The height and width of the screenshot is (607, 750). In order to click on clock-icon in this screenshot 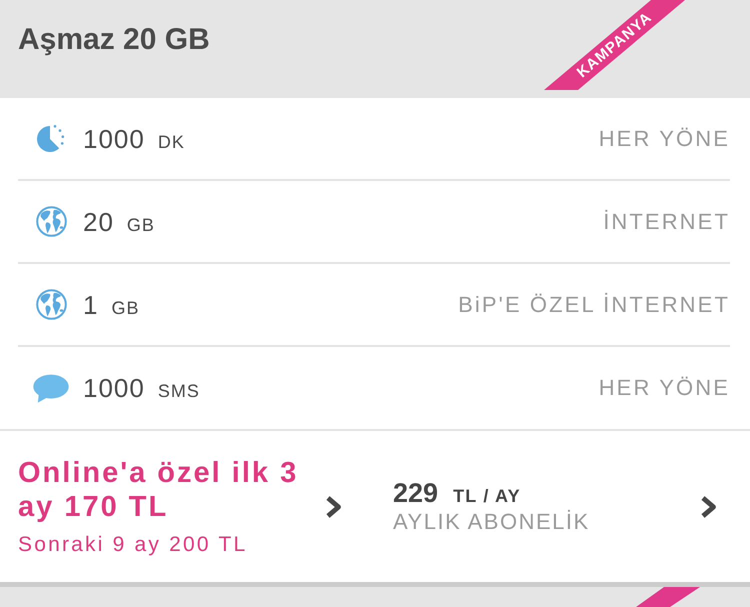, I will do `click(51, 139)`.